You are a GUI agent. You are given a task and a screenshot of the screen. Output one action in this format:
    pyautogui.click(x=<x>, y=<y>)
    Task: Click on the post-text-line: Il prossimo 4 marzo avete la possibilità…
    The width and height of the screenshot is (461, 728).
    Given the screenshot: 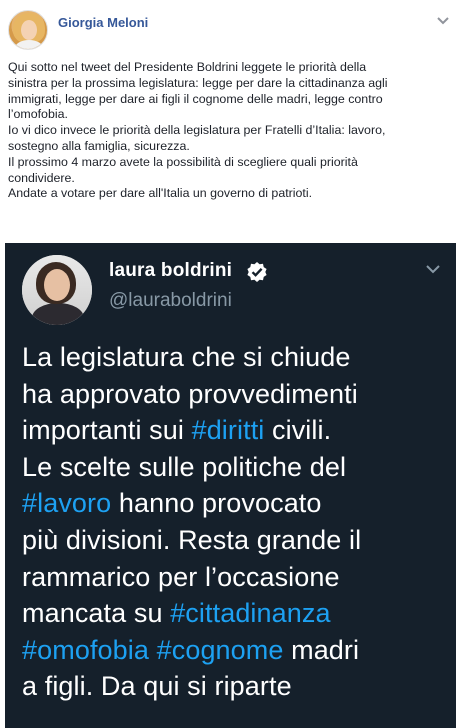 What is the action you would take?
    pyautogui.click(x=183, y=161)
    